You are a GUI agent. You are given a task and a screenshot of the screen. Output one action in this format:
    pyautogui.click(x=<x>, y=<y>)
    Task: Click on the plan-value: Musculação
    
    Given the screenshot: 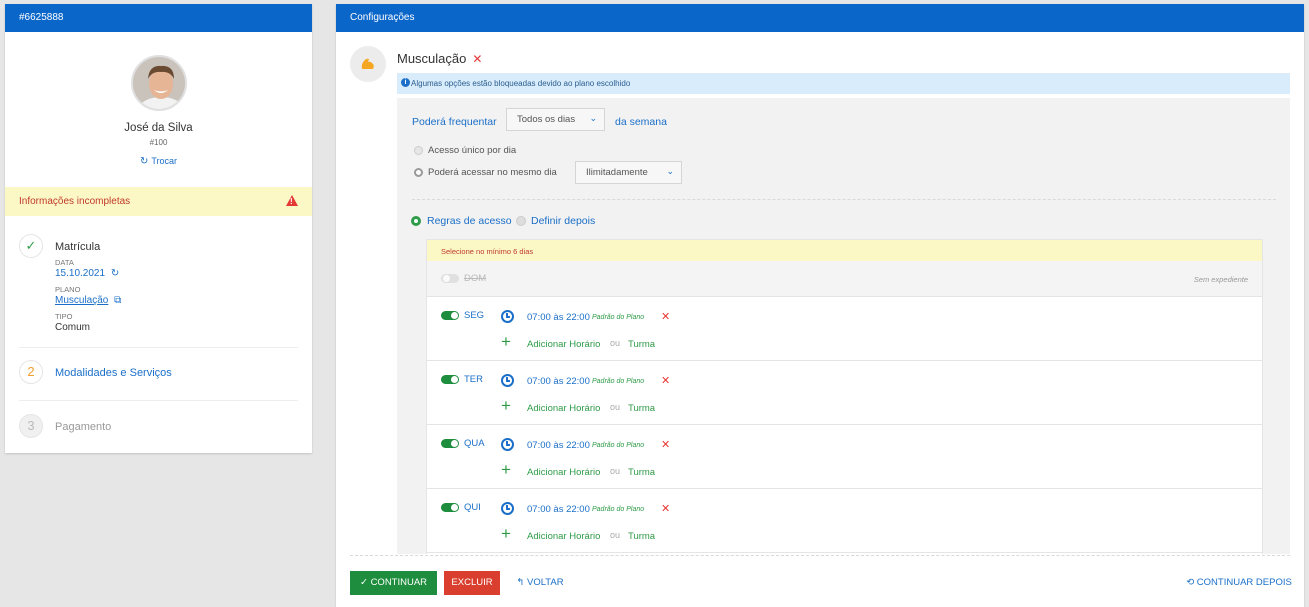 What is the action you would take?
    pyautogui.click(x=82, y=300)
    